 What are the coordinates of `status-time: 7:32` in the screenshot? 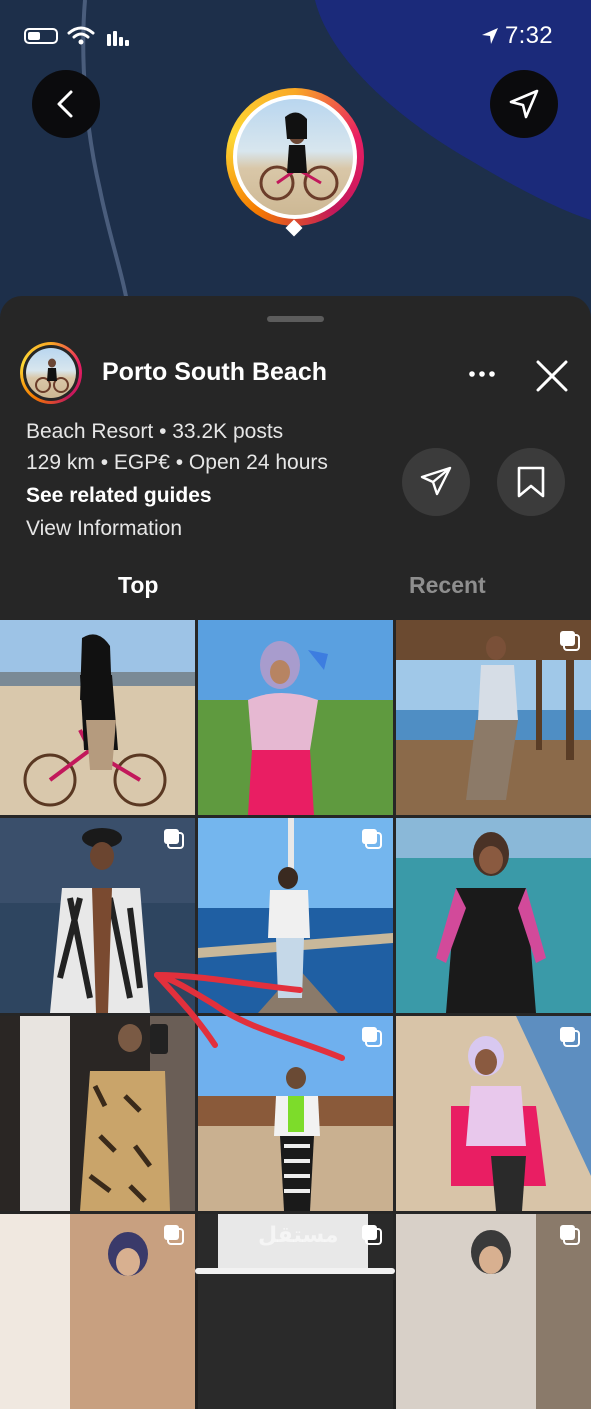 It's located at (529, 35).